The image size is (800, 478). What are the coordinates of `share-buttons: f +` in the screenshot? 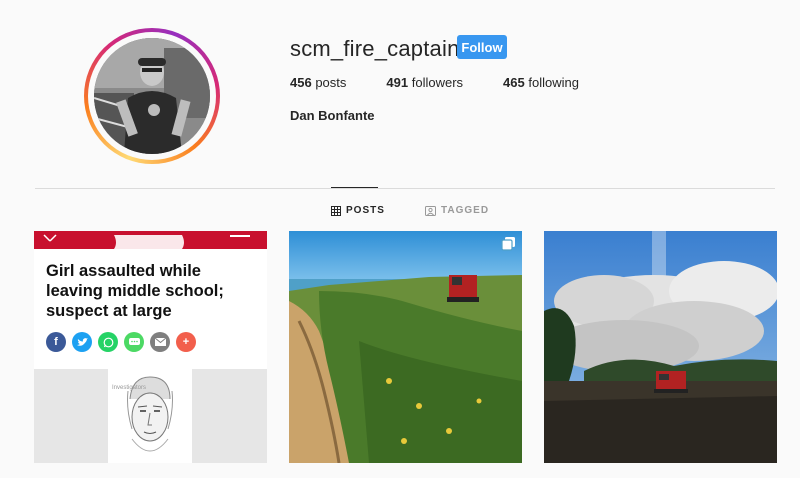 It's located at (124, 342).